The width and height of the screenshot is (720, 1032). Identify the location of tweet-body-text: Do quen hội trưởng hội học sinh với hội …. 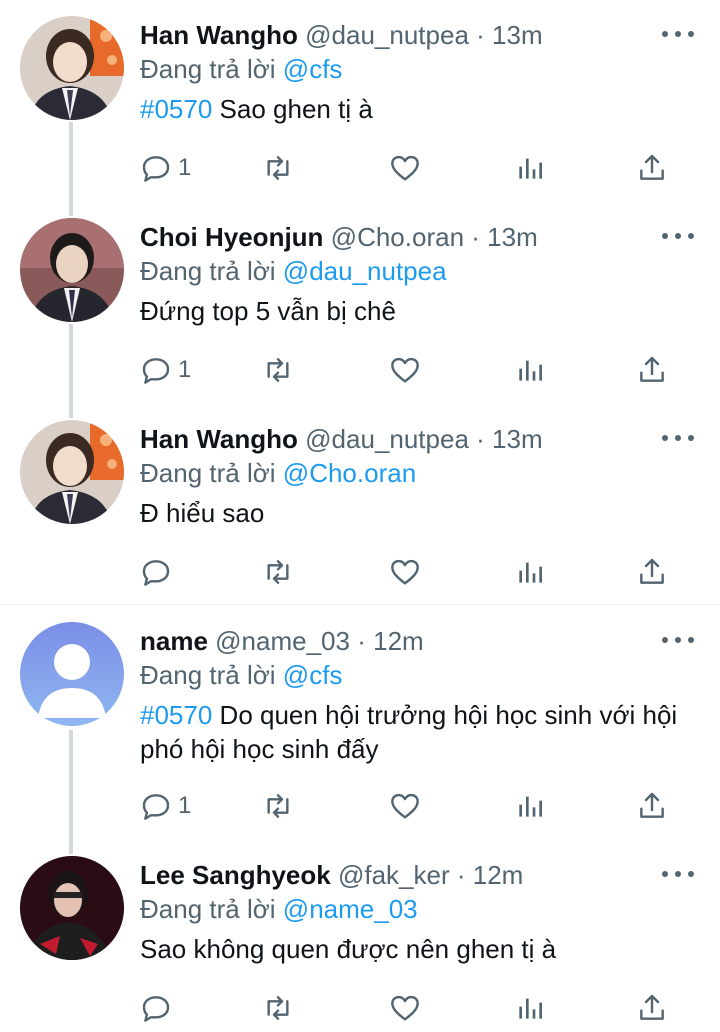
(409, 732).